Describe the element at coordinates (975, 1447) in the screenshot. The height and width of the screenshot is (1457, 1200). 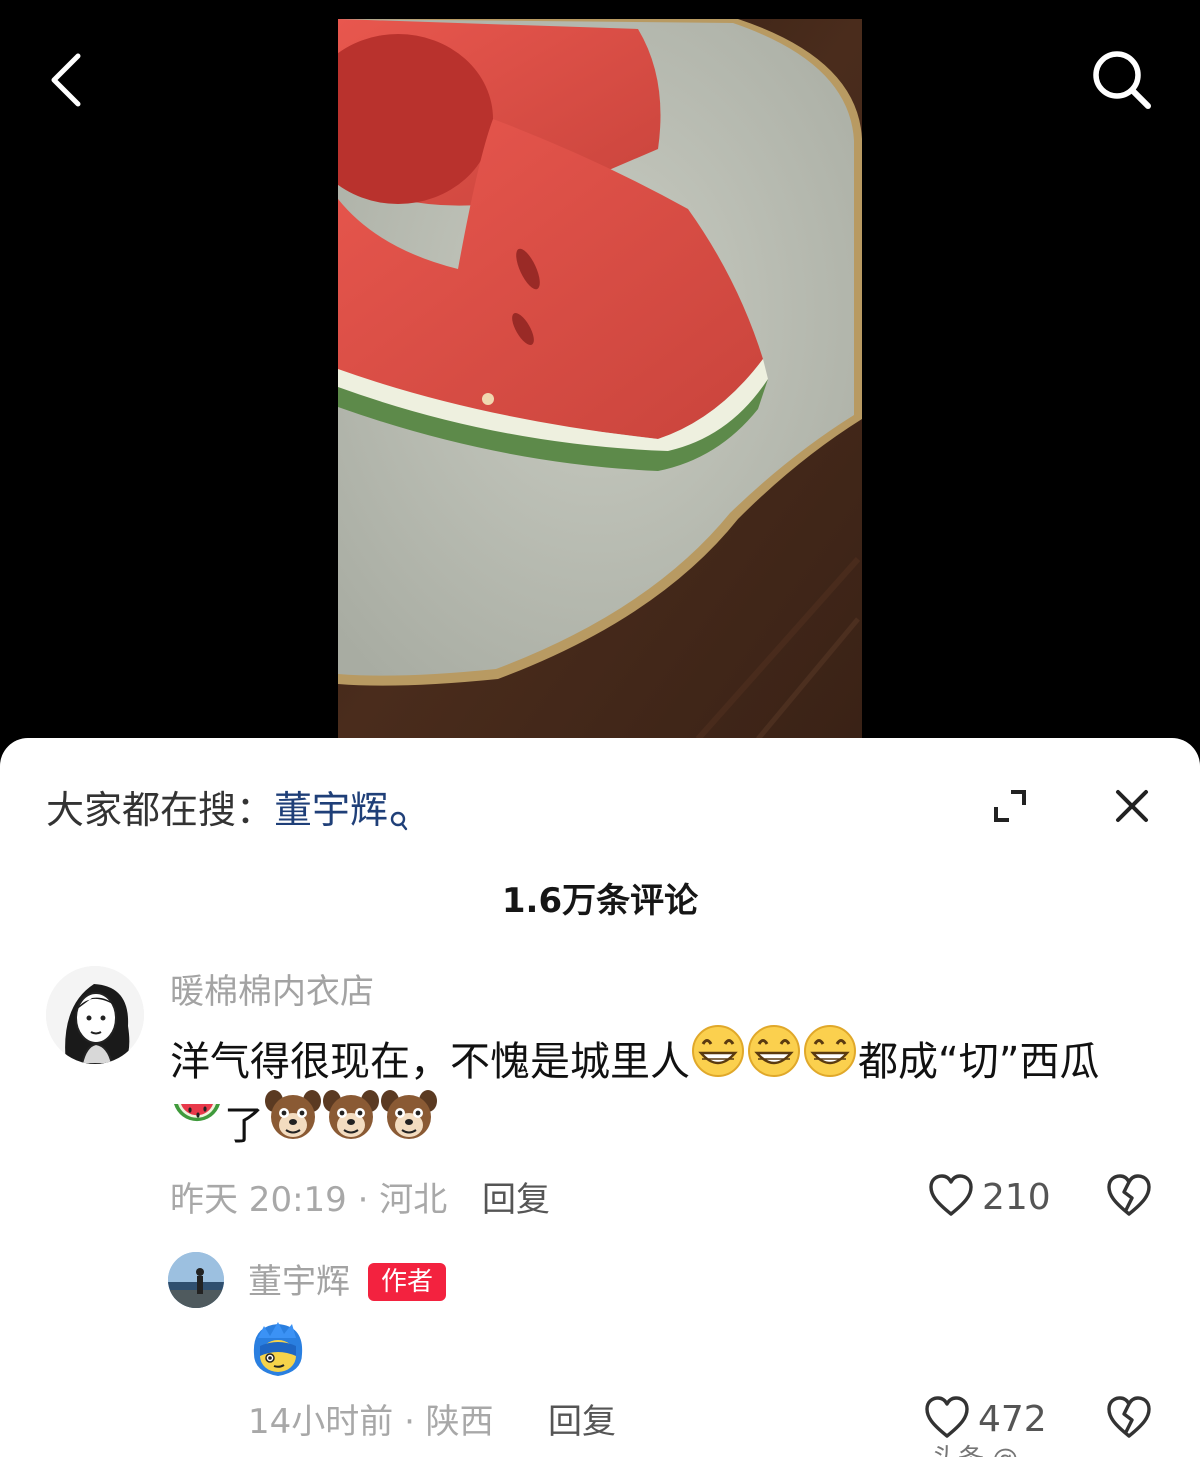
I see `watermark: 头条 @` at that location.